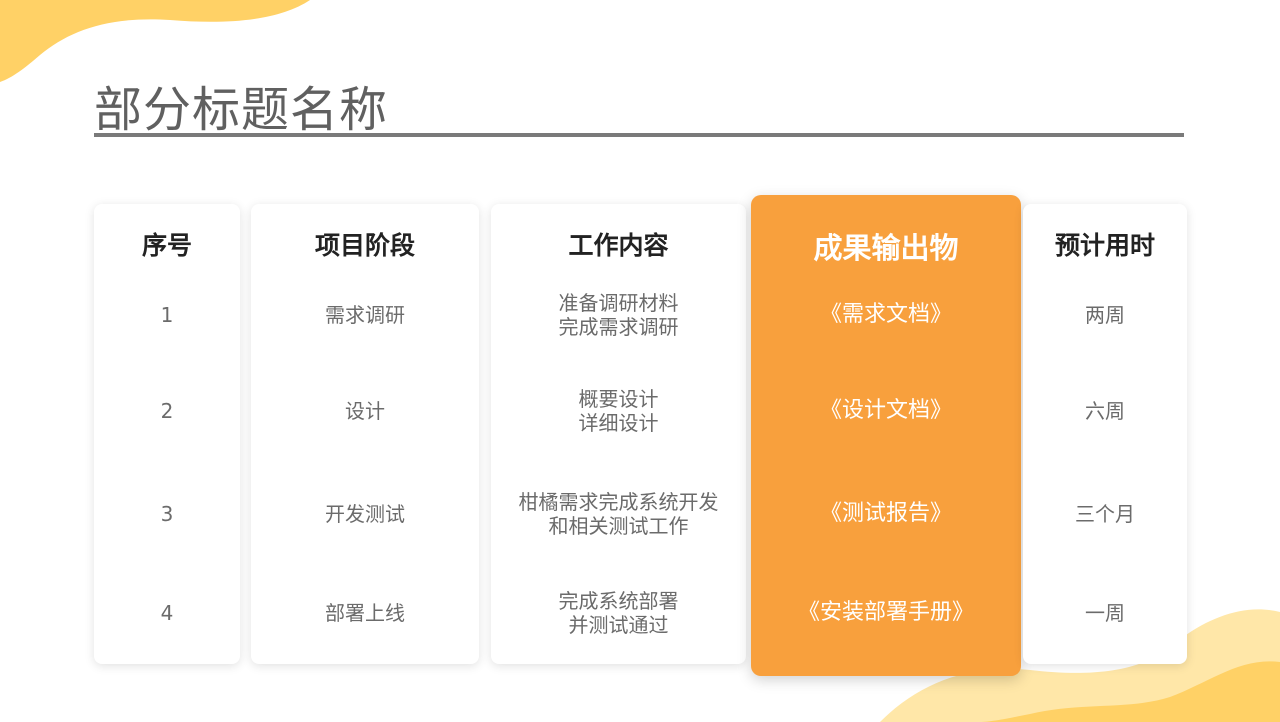 This screenshot has width=1280, height=722. I want to click on cell-text-line: 1, so click(167, 315).